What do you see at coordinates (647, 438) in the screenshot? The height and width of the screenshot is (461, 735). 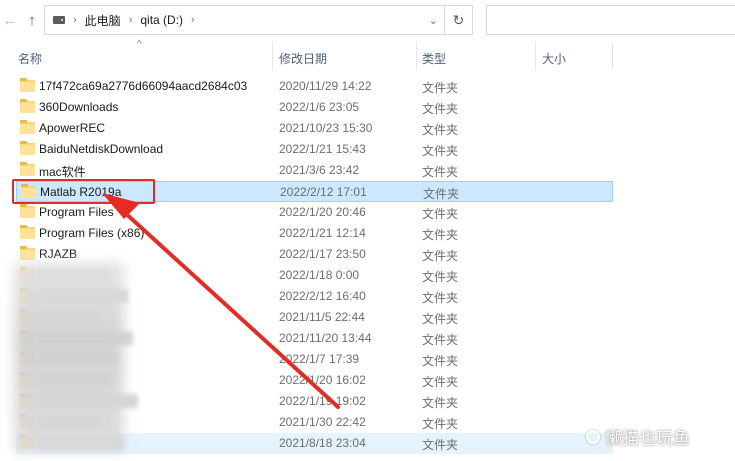 I see `watermark-text: 懒猫也玩鱼` at bounding box center [647, 438].